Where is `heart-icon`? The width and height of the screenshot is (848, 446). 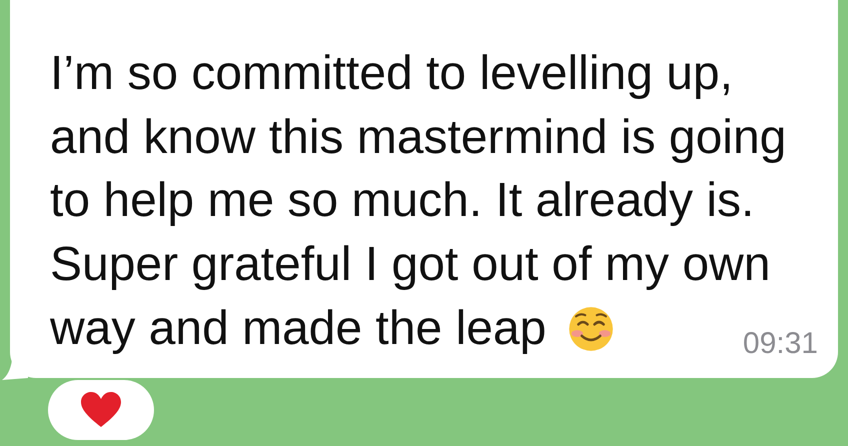
heart-icon is located at coordinates (101, 410).